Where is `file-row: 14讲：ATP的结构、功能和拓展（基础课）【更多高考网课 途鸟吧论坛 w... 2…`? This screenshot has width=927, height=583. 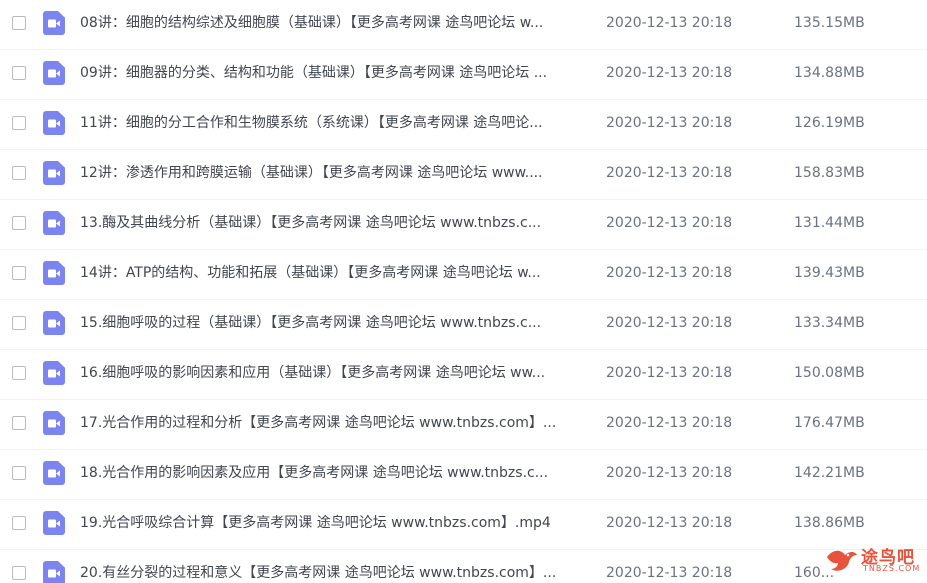
file-row: 14讲：ATP的结构、功能和拓展（基础课）【更多高考网课 途鸟吧论坛 w... 2… is located at coordinates (463, 275).